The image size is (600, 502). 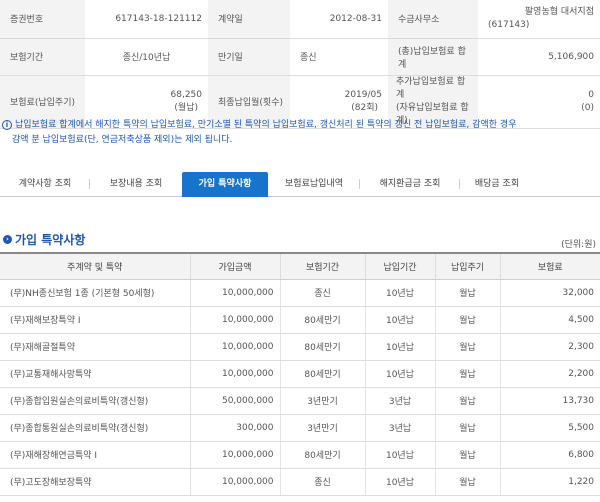 What do you see at coordinates (549, 455) in the screenshot?
I see `cell-premium: 6,800` at bounding box center [549, 455].